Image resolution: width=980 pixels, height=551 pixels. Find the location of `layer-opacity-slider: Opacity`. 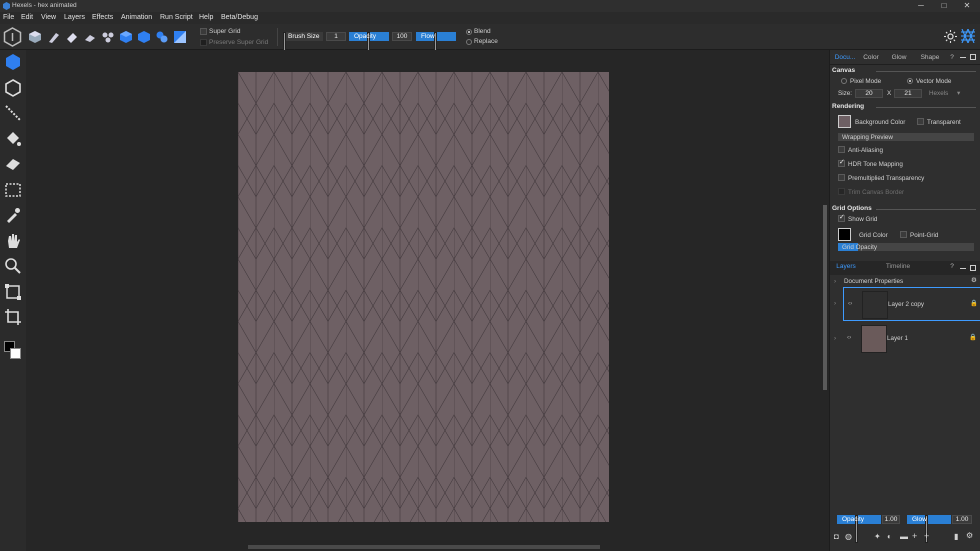

layer-opacity-slider: Opacity is located at coordinates (859, 529).